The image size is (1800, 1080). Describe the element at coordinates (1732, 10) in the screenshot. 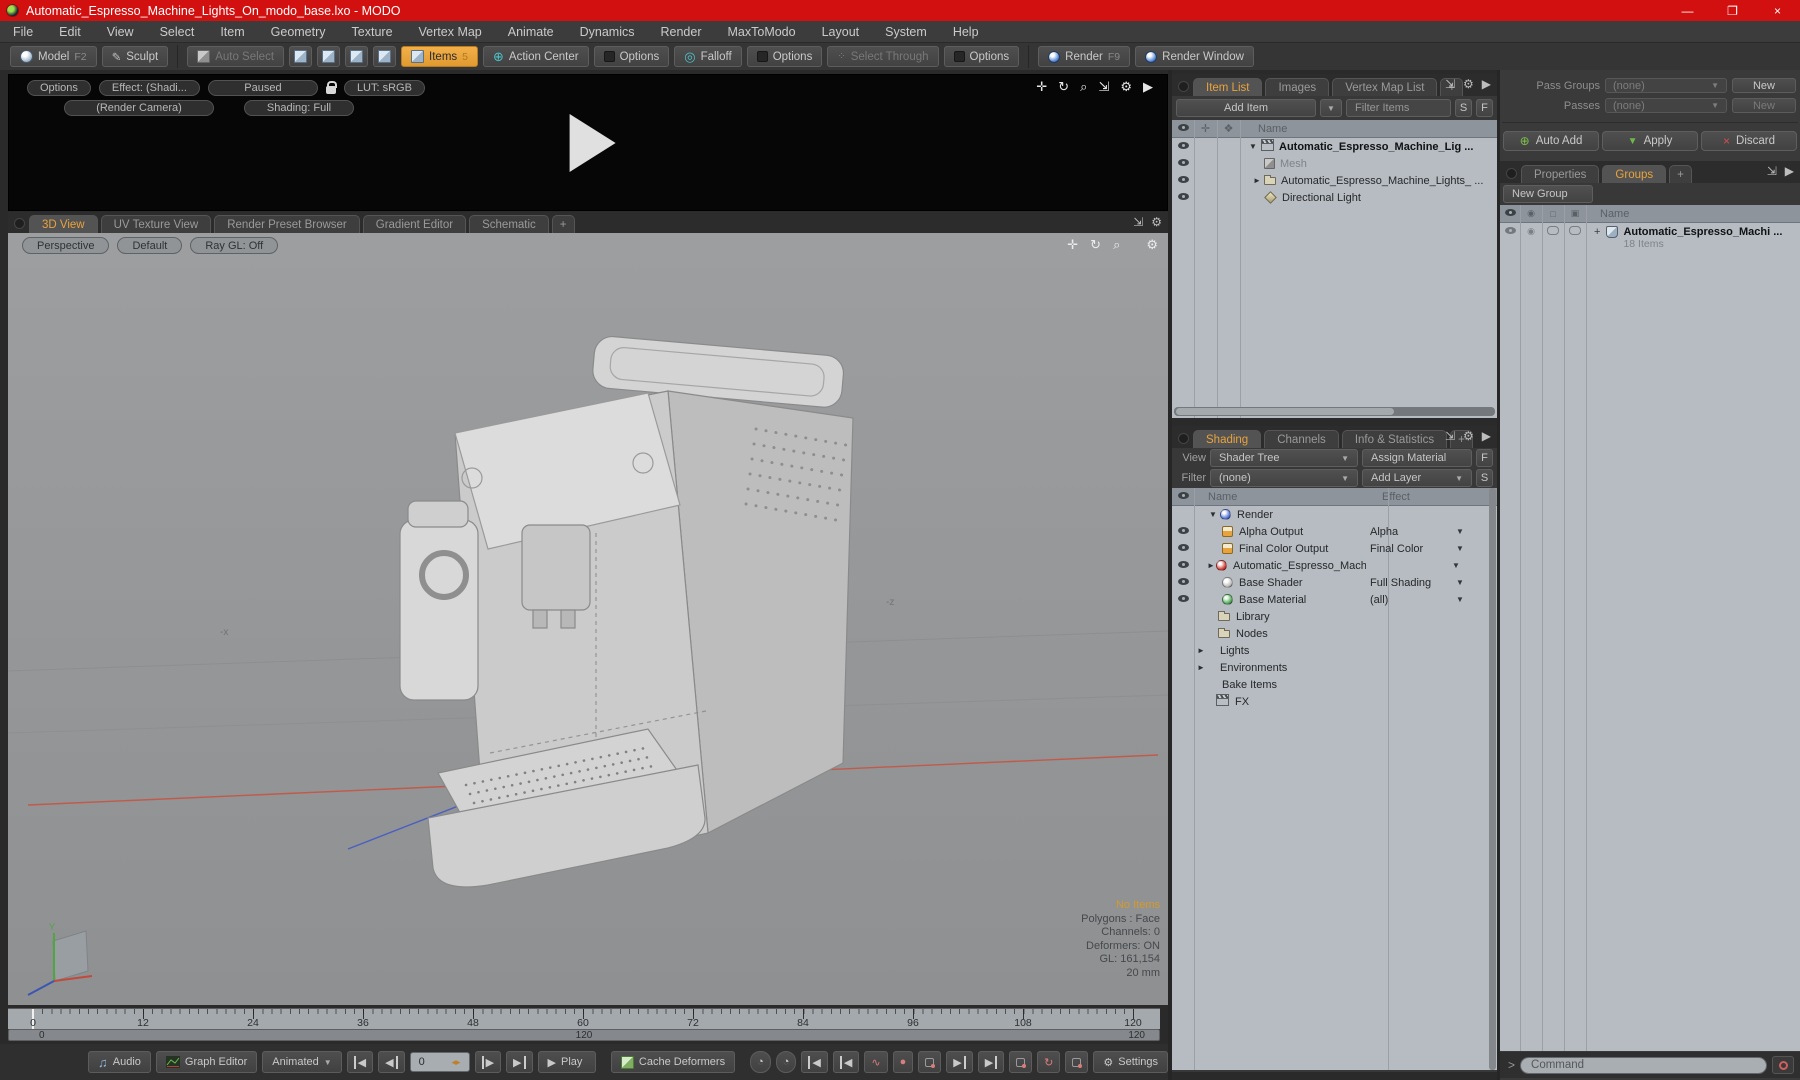

I see `maximize-button: ❐` at that location.